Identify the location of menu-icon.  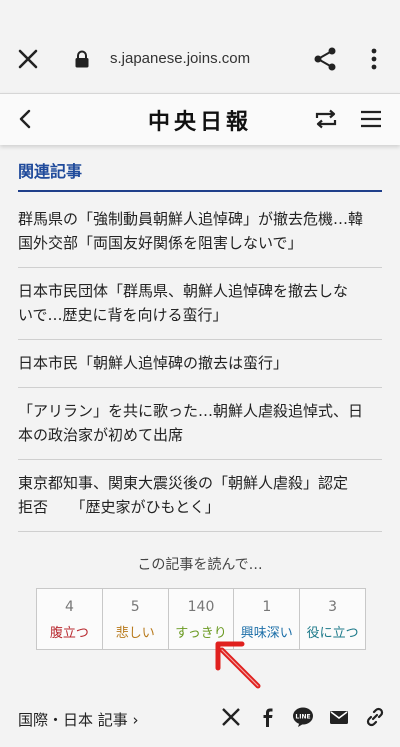
(371, 119).